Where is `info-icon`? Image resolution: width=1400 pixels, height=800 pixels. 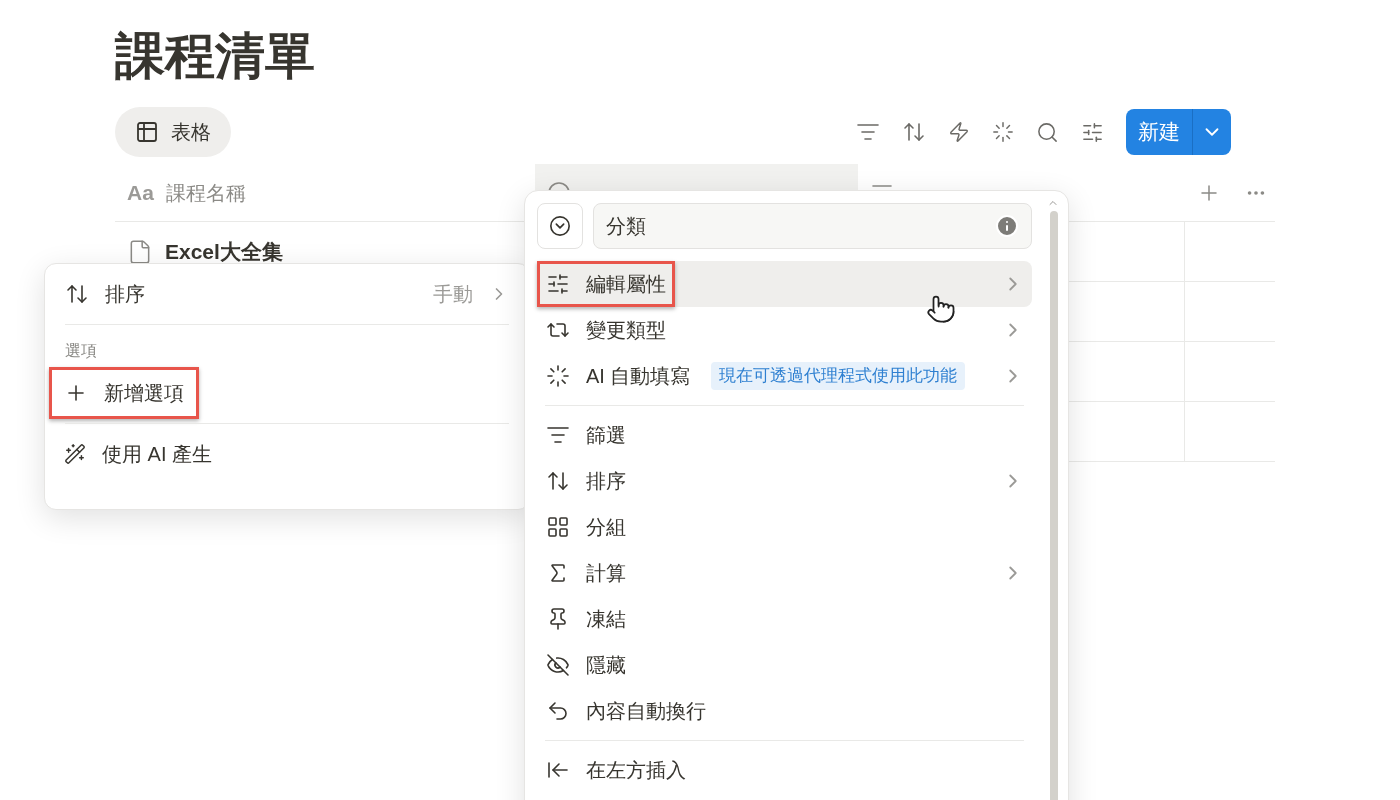 info-icon is located at coordinates (1007, 226).